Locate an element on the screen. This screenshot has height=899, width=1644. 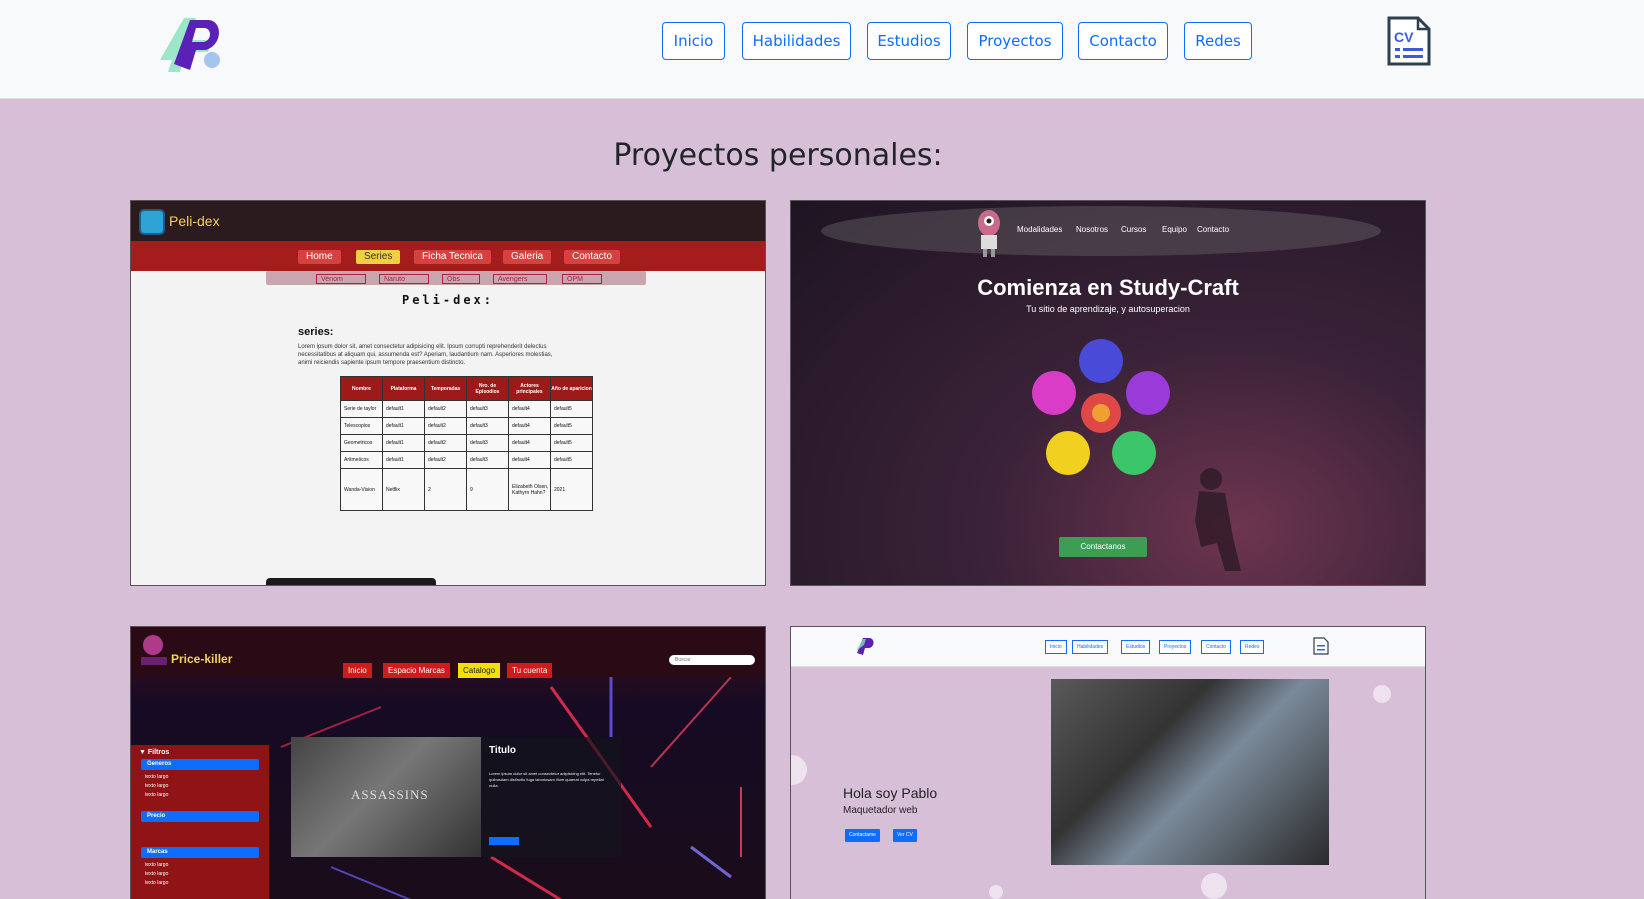
peli-dex-subnav-item: Venom is located at coordinates (341, 279).